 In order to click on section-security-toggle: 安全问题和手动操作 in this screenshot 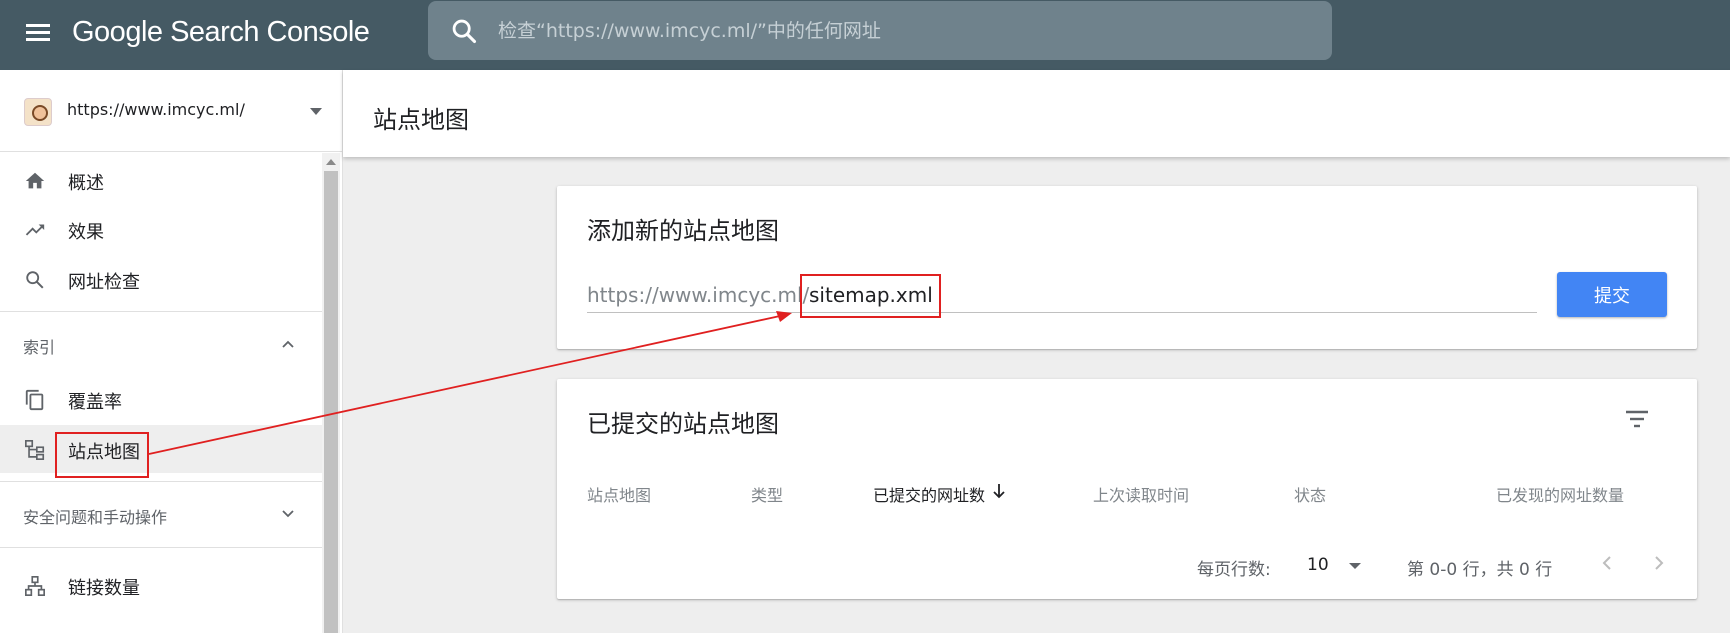, I will do `click(161, 514)`.